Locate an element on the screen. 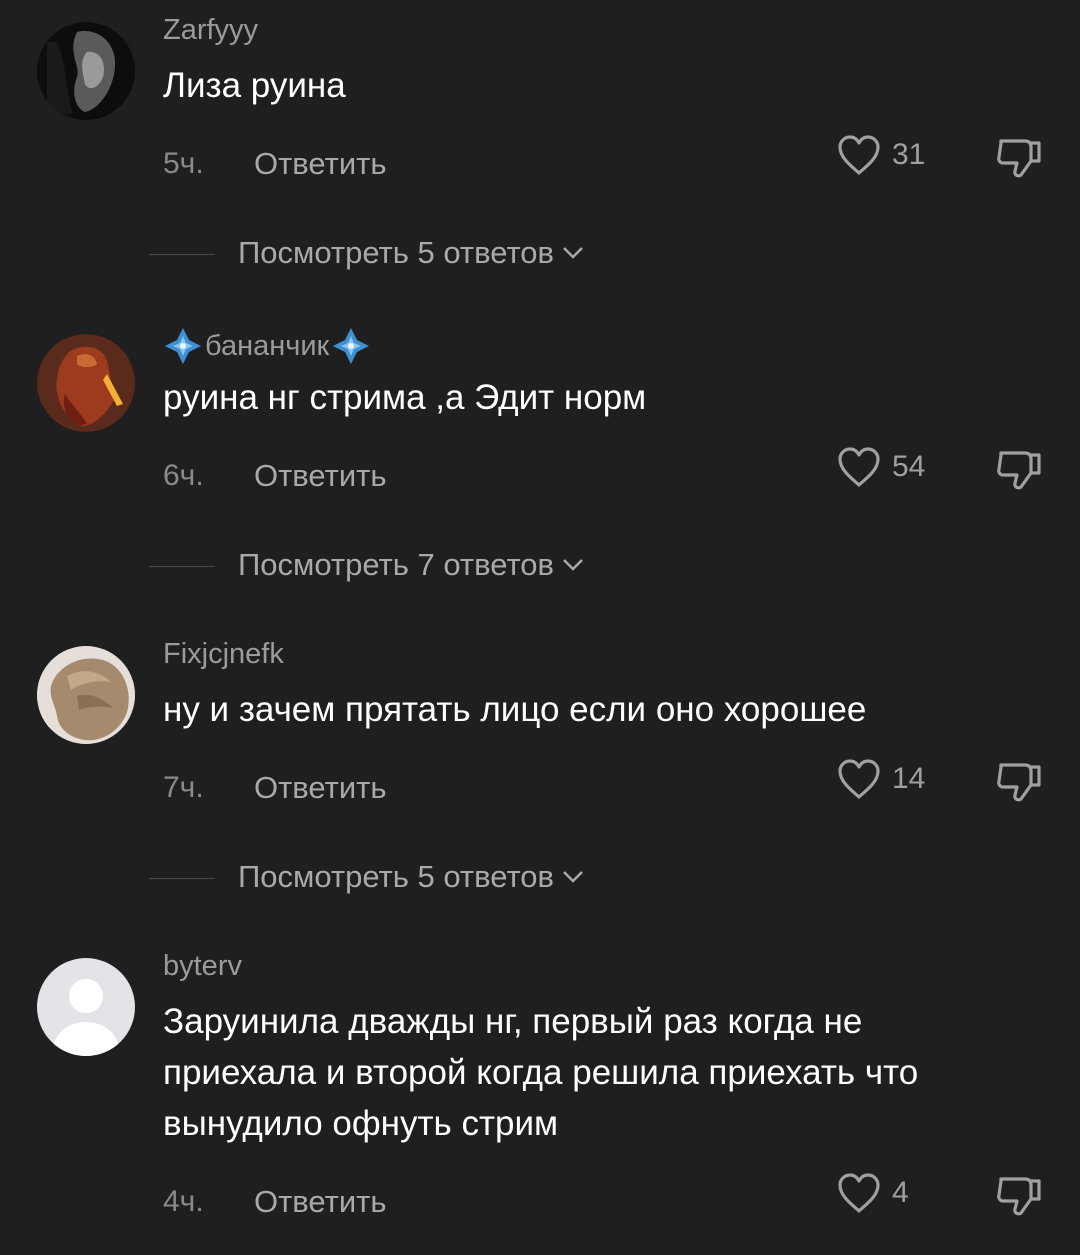  username: byterv is located at coordinates (202, 966).